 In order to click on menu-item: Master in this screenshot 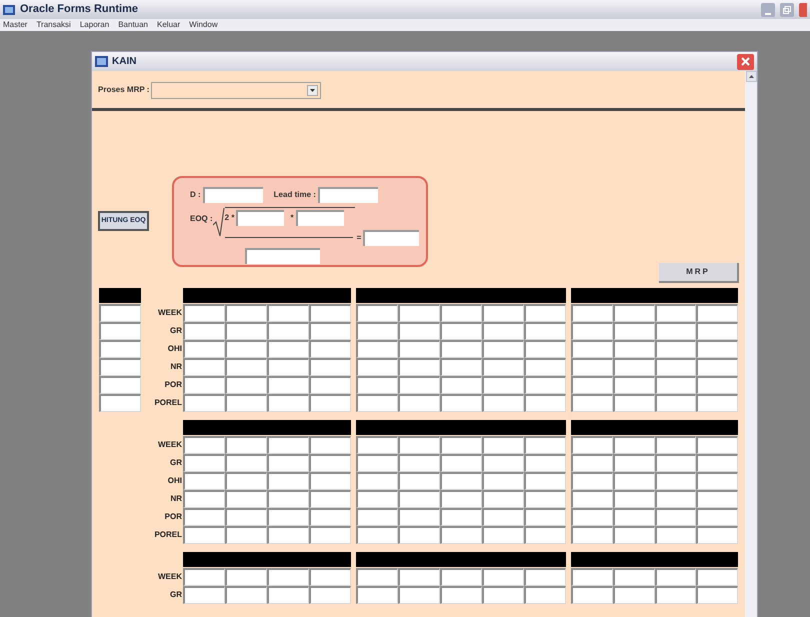, I will do `click(15, 25)`.